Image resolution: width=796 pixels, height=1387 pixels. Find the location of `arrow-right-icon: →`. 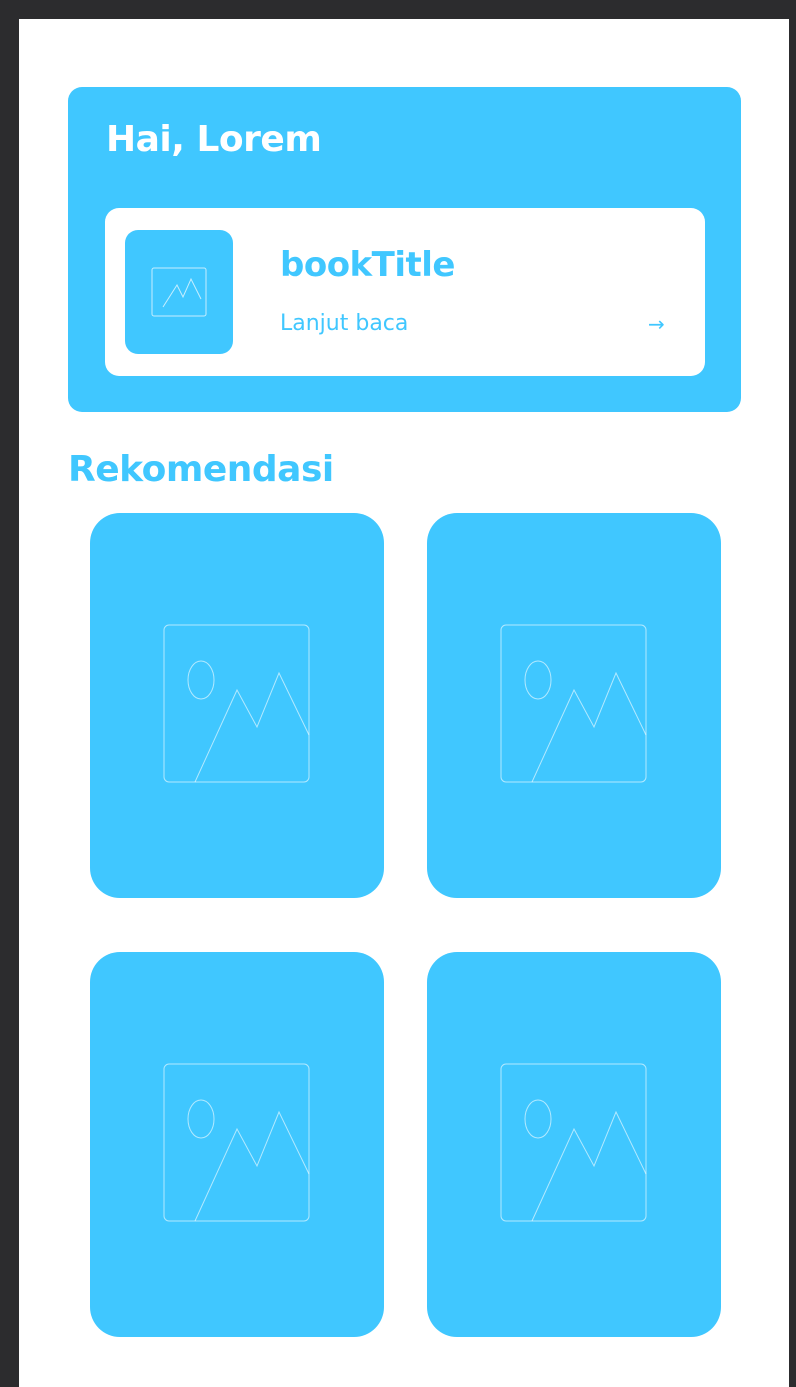

arrow-right-icon: → is located at coordinates (656, 324).